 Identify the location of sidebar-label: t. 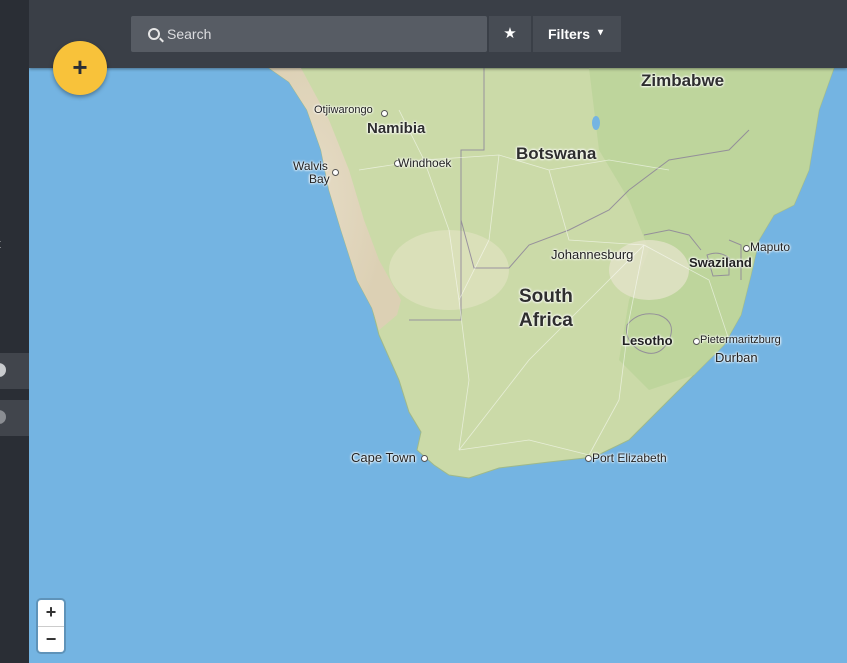
(0, 243).